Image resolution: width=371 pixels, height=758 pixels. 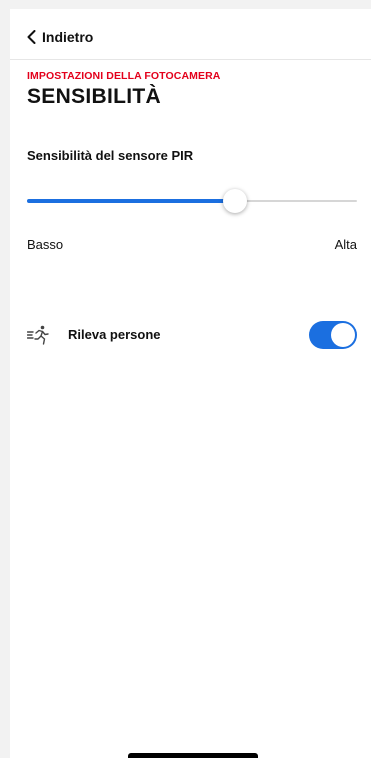 What do you see at coordinates (193, 755) in the screenshot?
I see `home-indicator` at bounding box center [193, 755].